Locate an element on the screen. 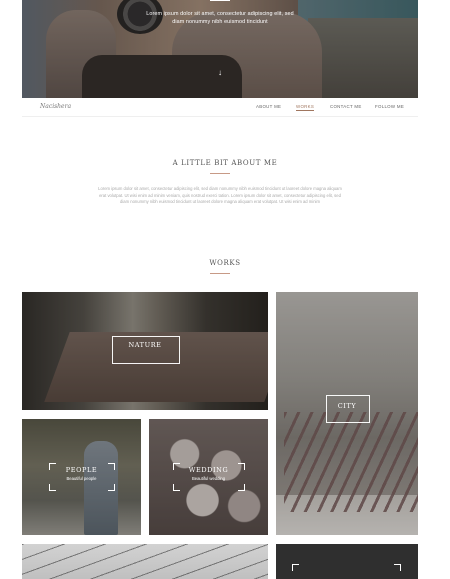 The image size is (450, 579). tile-subtitle-people: Beautiful people is located at coordinates (81, 478).